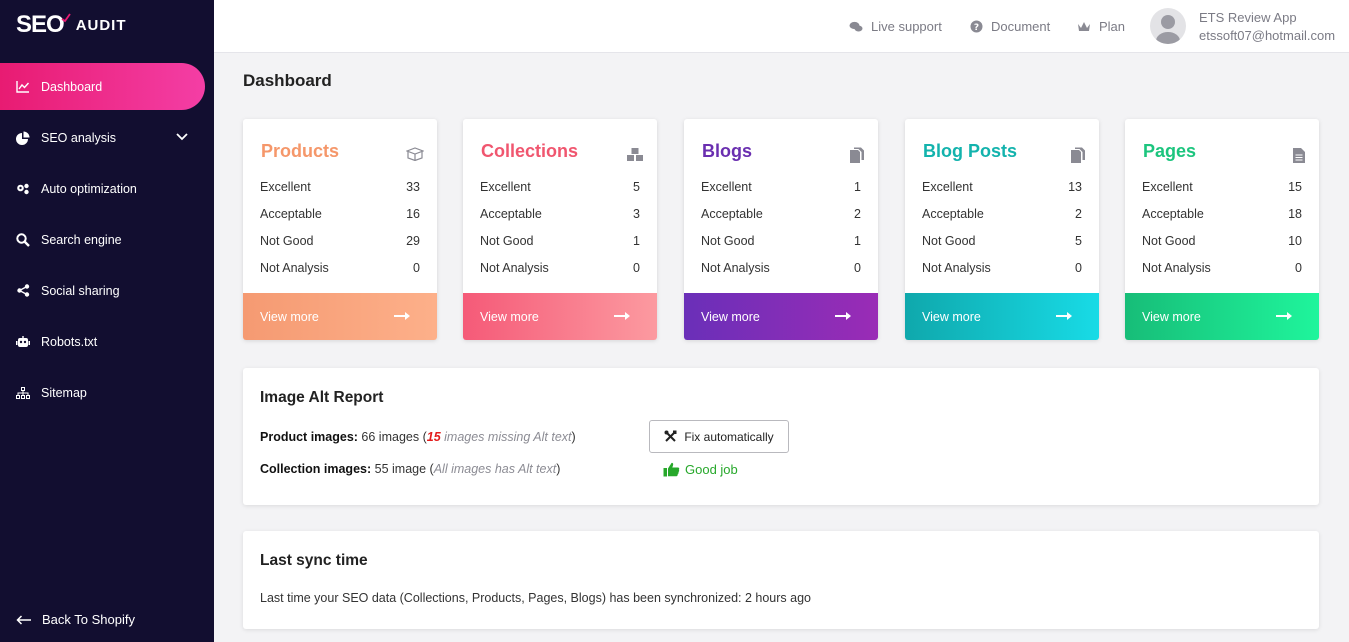 The height and width of the screenshot is (642, 1349). I want to click on back-to-shopify-label: Back To Shopify, so click(88, 619).